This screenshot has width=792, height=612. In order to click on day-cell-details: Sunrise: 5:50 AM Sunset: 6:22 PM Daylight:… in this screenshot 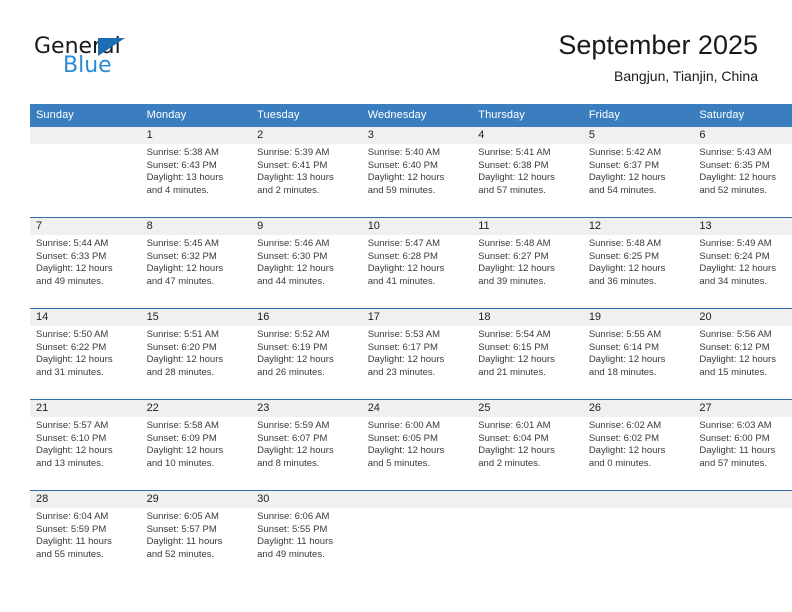, I will do `click(85, 352)`.